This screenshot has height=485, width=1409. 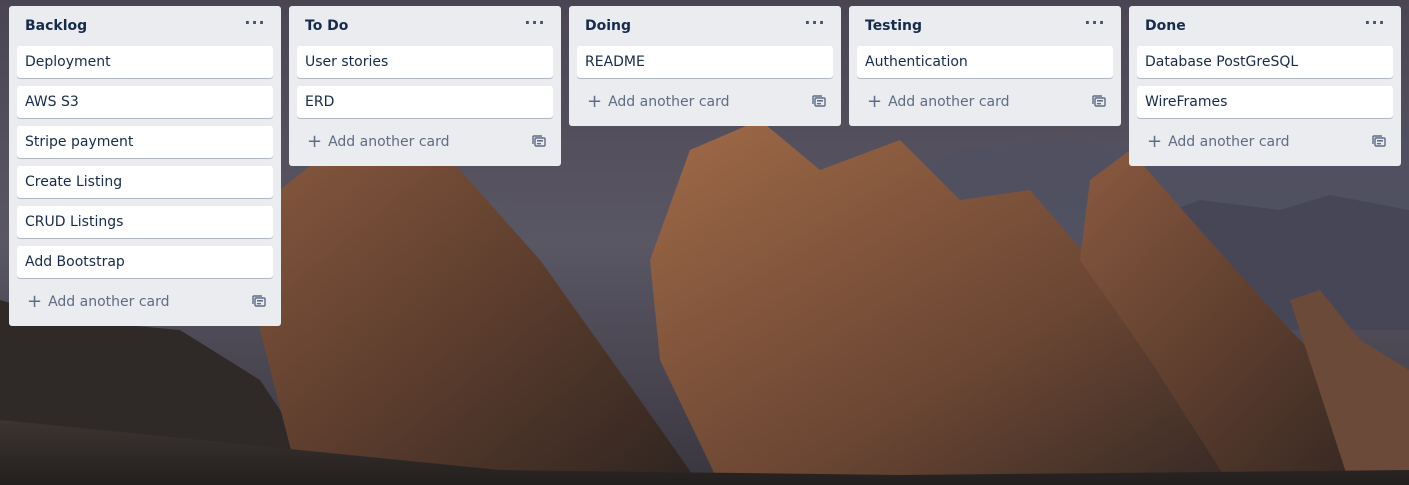 I want to click on card: WireFrames, so click(x=1265, y=102).